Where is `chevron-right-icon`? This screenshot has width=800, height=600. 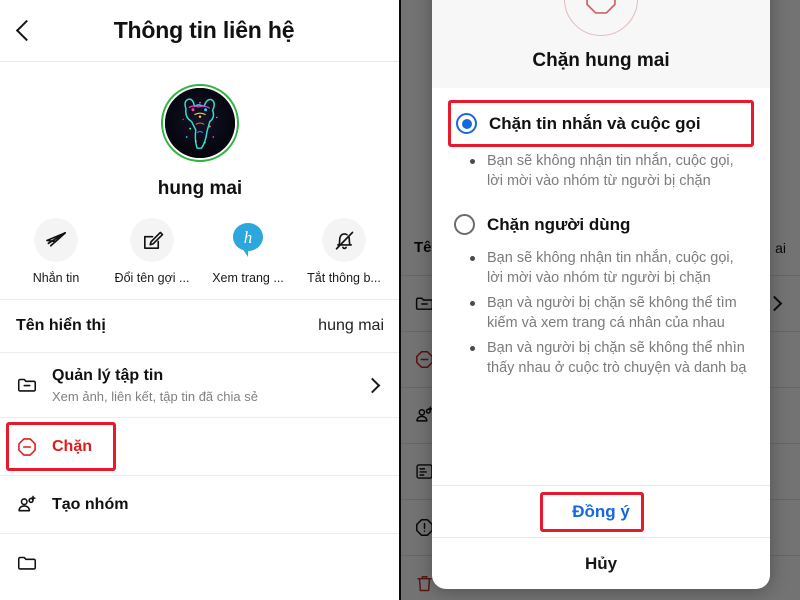
chevron-right-icon is located at coordinates (372, 385).